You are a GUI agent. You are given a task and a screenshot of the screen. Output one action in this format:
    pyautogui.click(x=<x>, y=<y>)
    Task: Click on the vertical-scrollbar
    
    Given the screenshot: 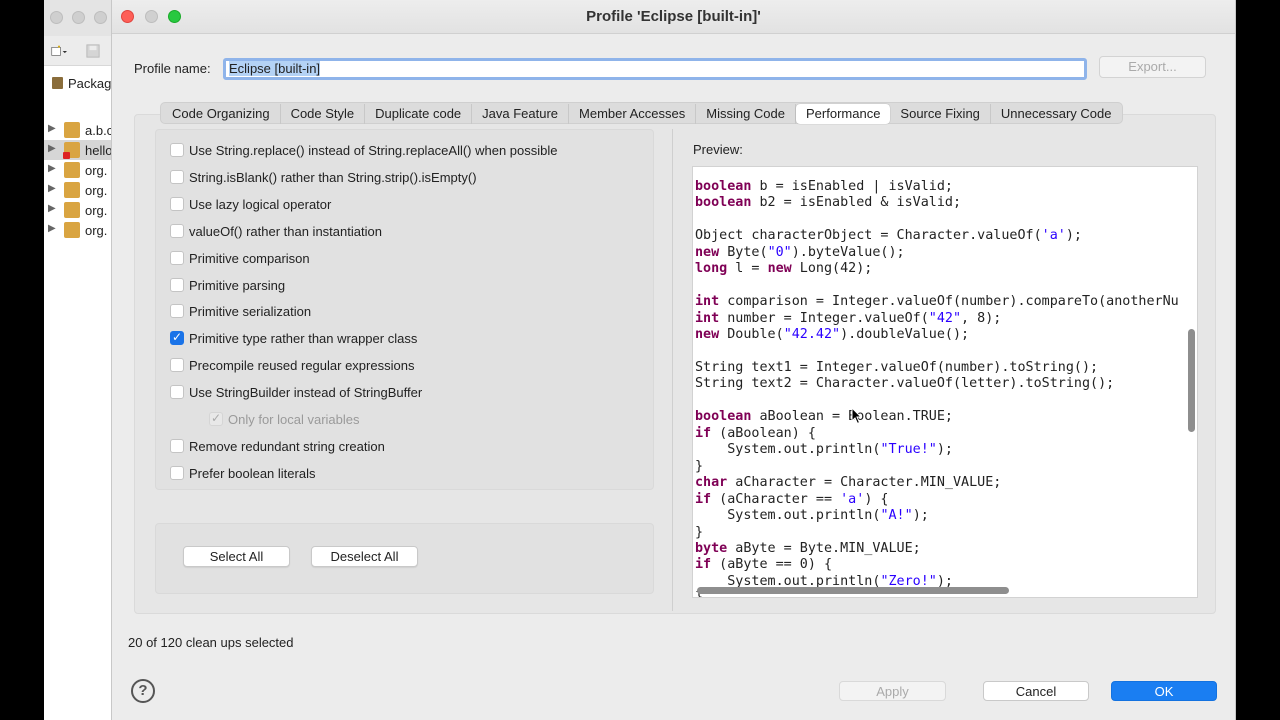 What is the action you would take?
    pyautogui.click(x=1191, y=380)
    